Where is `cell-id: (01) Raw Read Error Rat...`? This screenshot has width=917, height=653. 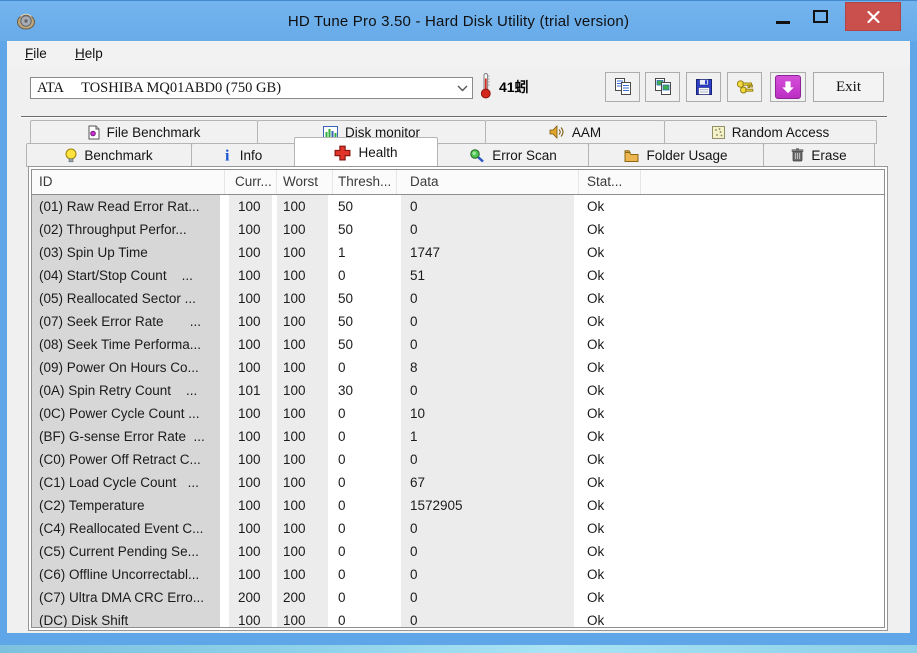
cell-id: (01) Raw Read Error Rat... is located at coordinates (128, 206).